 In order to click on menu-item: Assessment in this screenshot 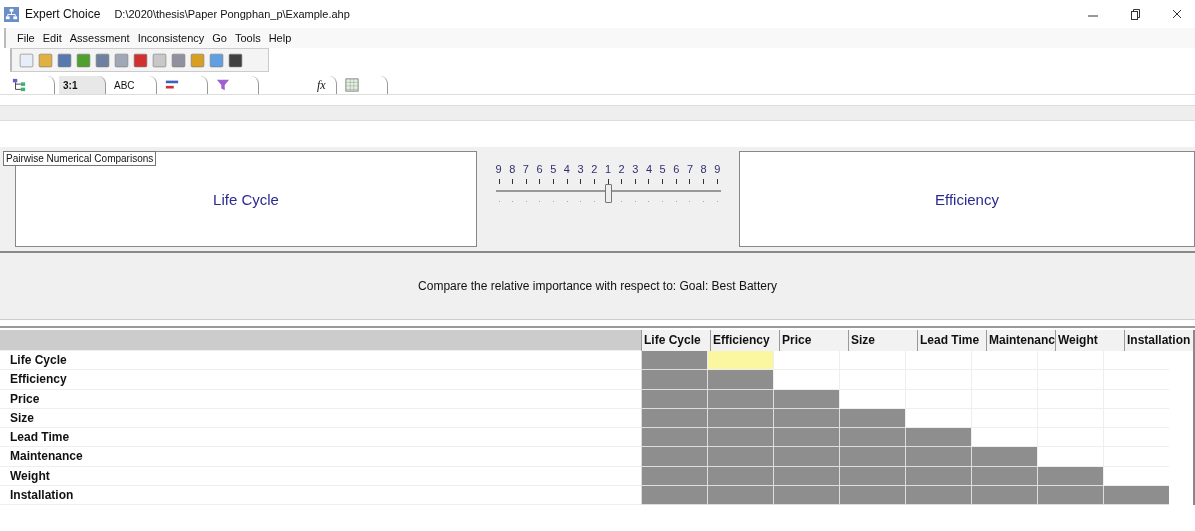, I will do `click(99, 38)`.